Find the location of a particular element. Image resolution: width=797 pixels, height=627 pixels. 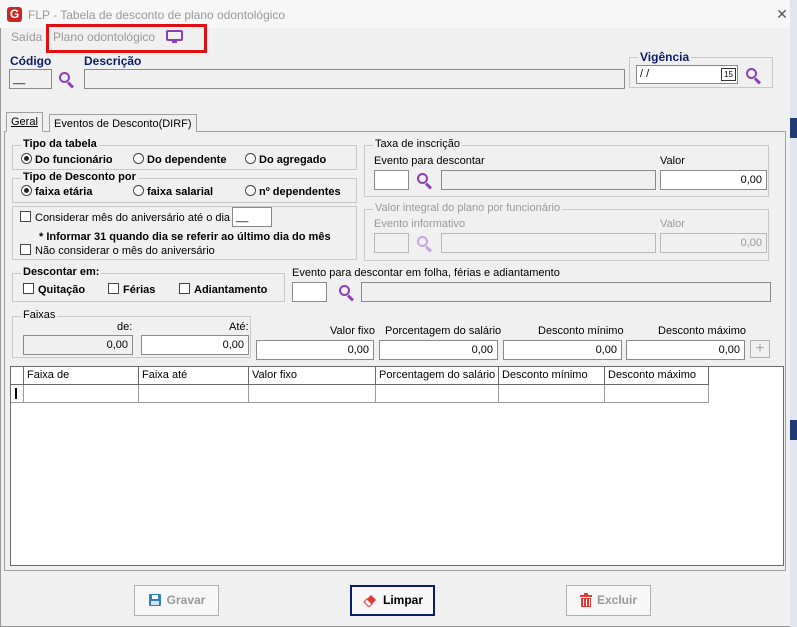

tab-geral-label: Geral is located at coordinates (24, 122).